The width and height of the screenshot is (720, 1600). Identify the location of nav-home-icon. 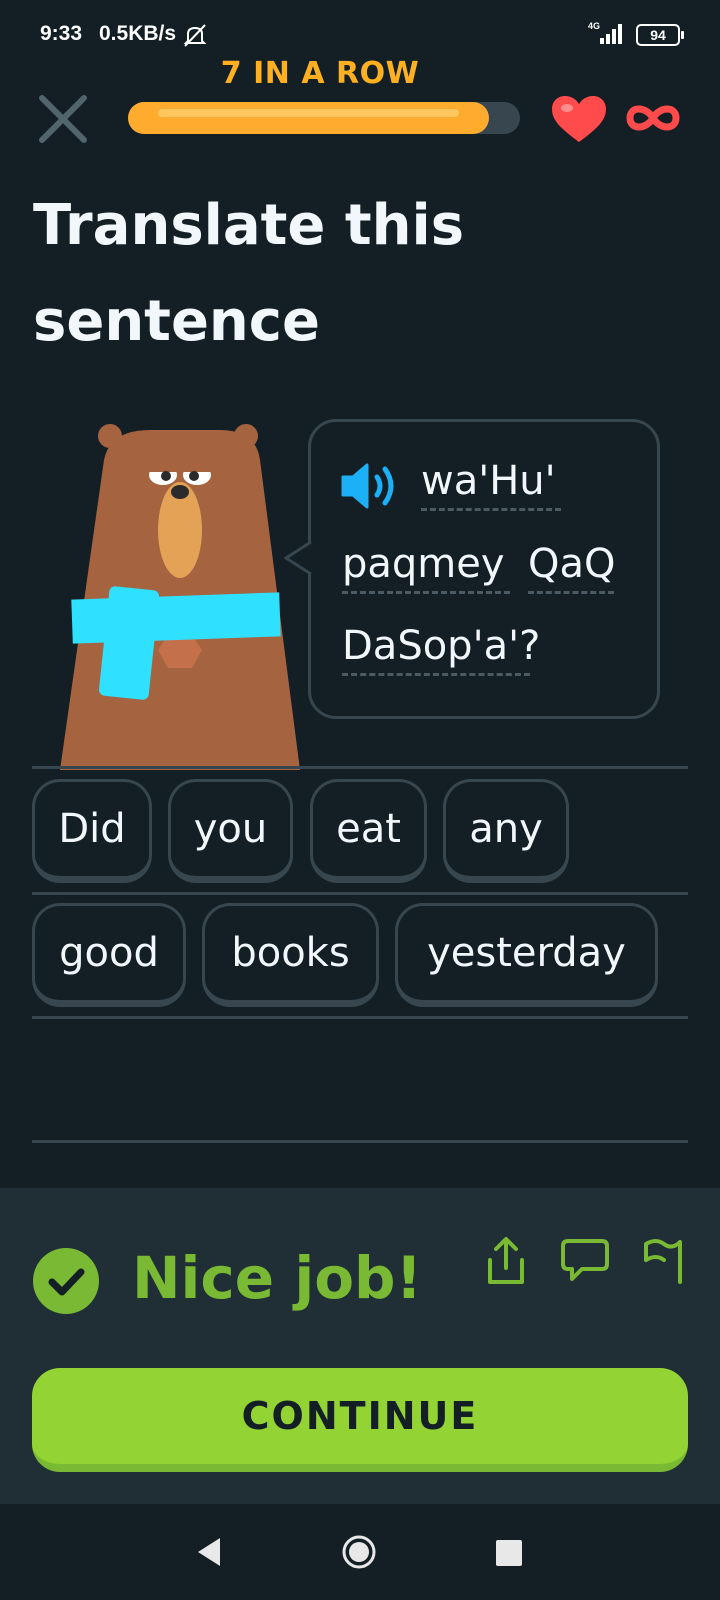
(359, 1552).